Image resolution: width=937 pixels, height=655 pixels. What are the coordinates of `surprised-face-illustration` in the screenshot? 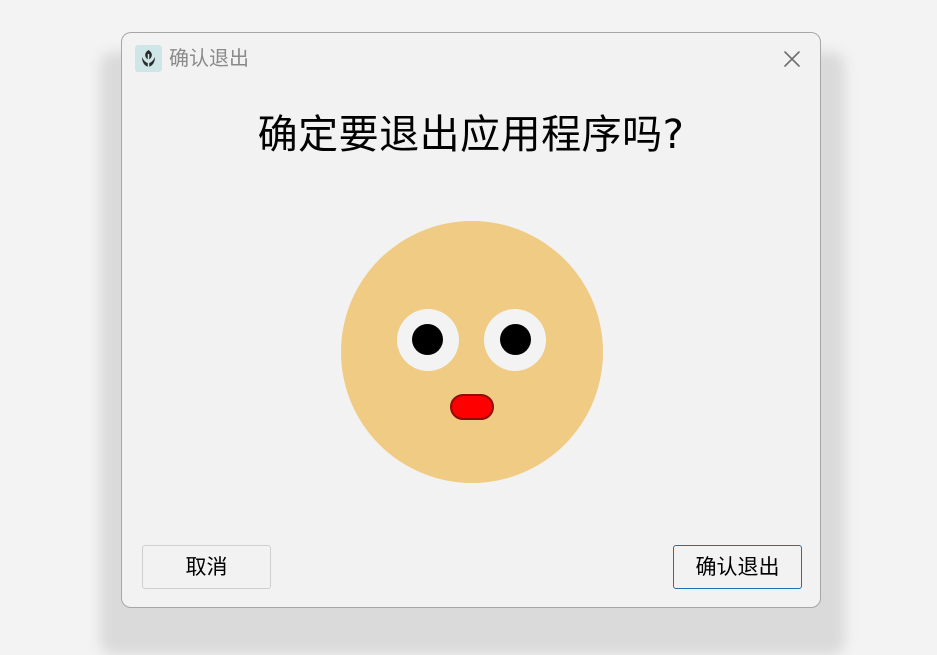 It's located at (472, 352).